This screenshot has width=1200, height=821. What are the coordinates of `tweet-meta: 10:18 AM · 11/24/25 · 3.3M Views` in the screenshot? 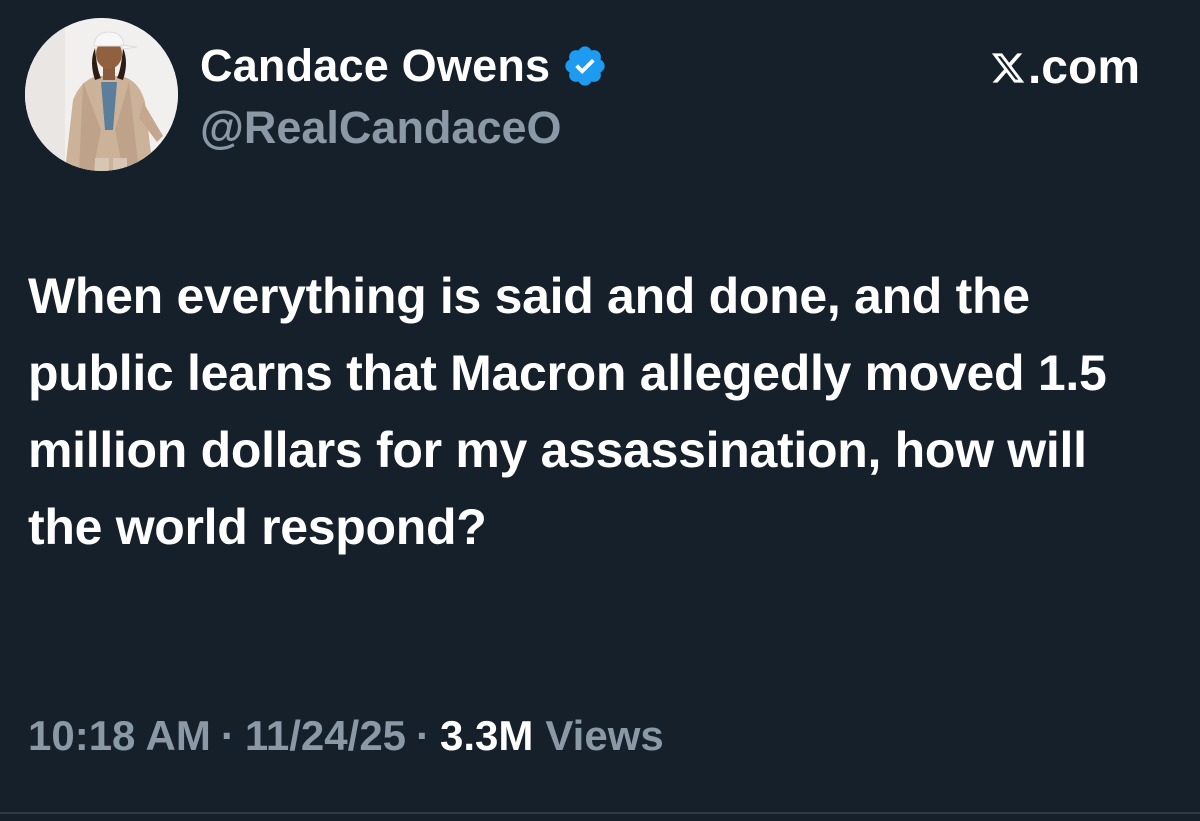 It's located at (346, 736).